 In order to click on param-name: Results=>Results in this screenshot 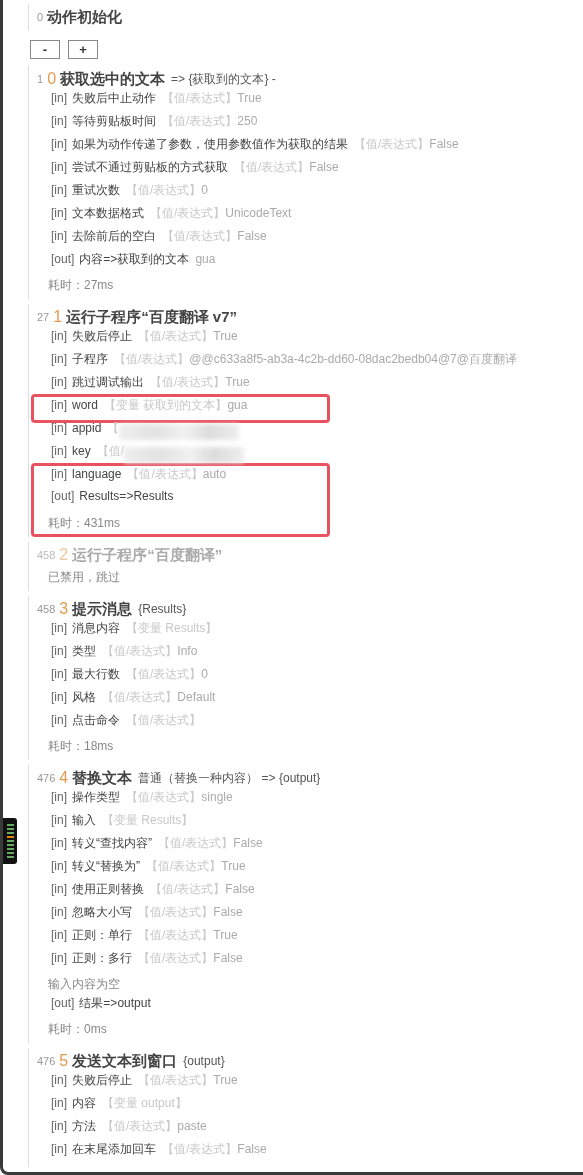, I will do `click(126, 496)`.